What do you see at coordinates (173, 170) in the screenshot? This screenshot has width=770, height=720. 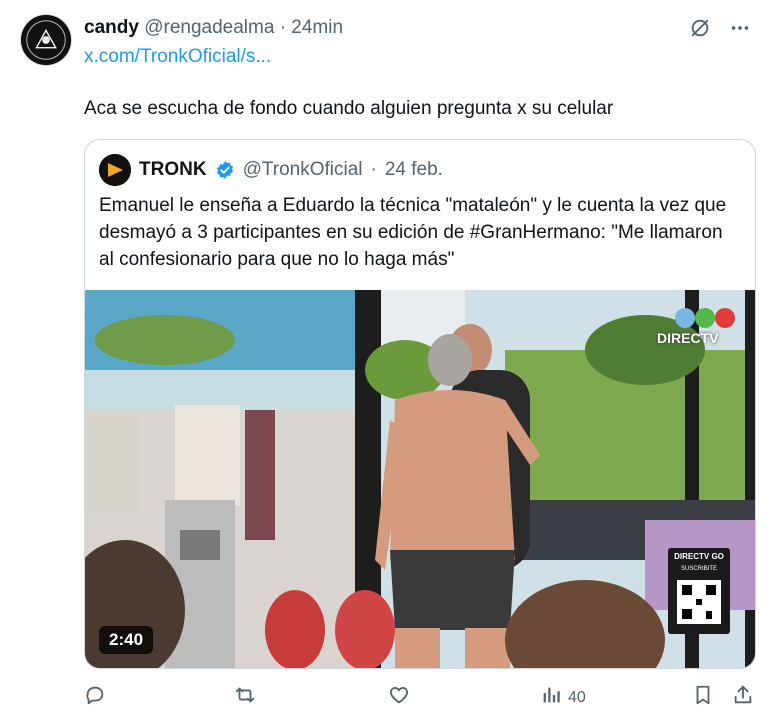 I see `quoted-name: TRONK` at bounding box center [173, 170].